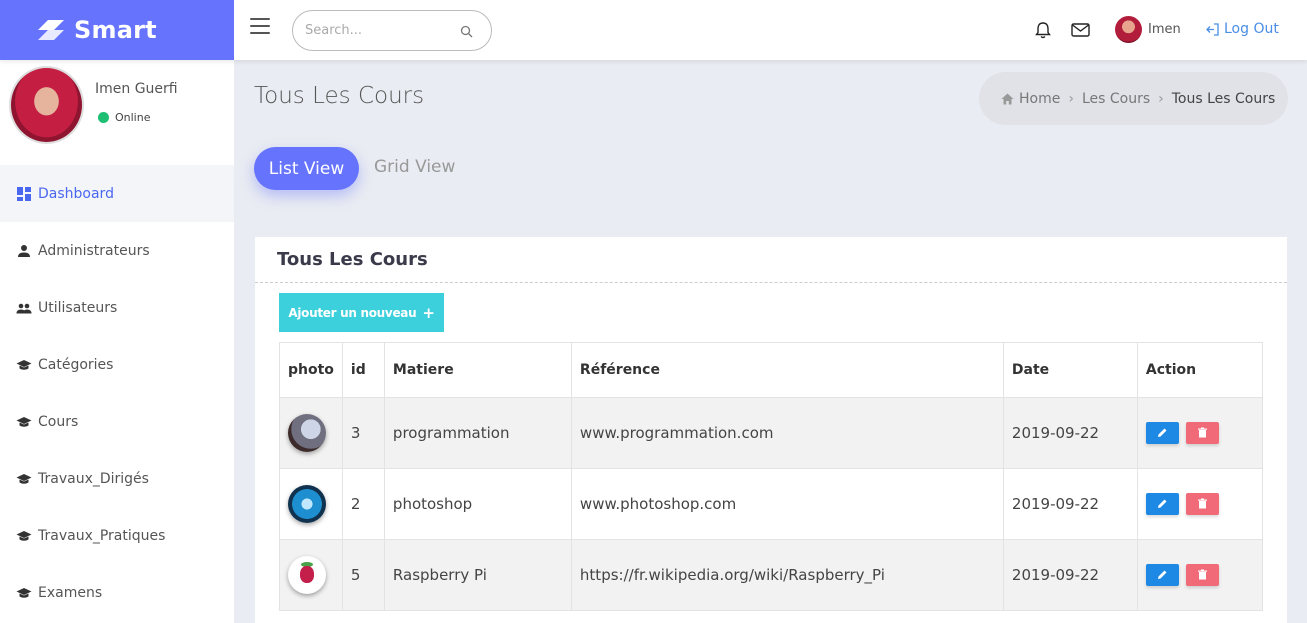  What do you see at coordinates (94, 250) in the screenshot?
I see `sidebar-item-label: Administrateurs` at bounding box center [94, 250].